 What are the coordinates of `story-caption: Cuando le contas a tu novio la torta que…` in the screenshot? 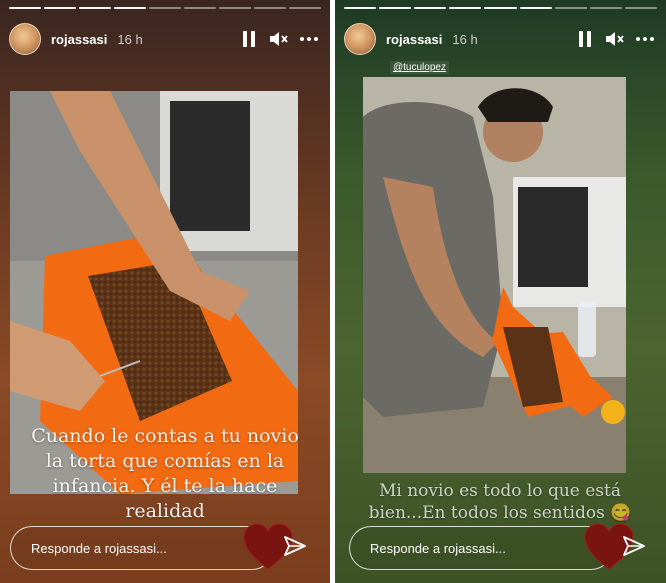 It's located at (165, 473).